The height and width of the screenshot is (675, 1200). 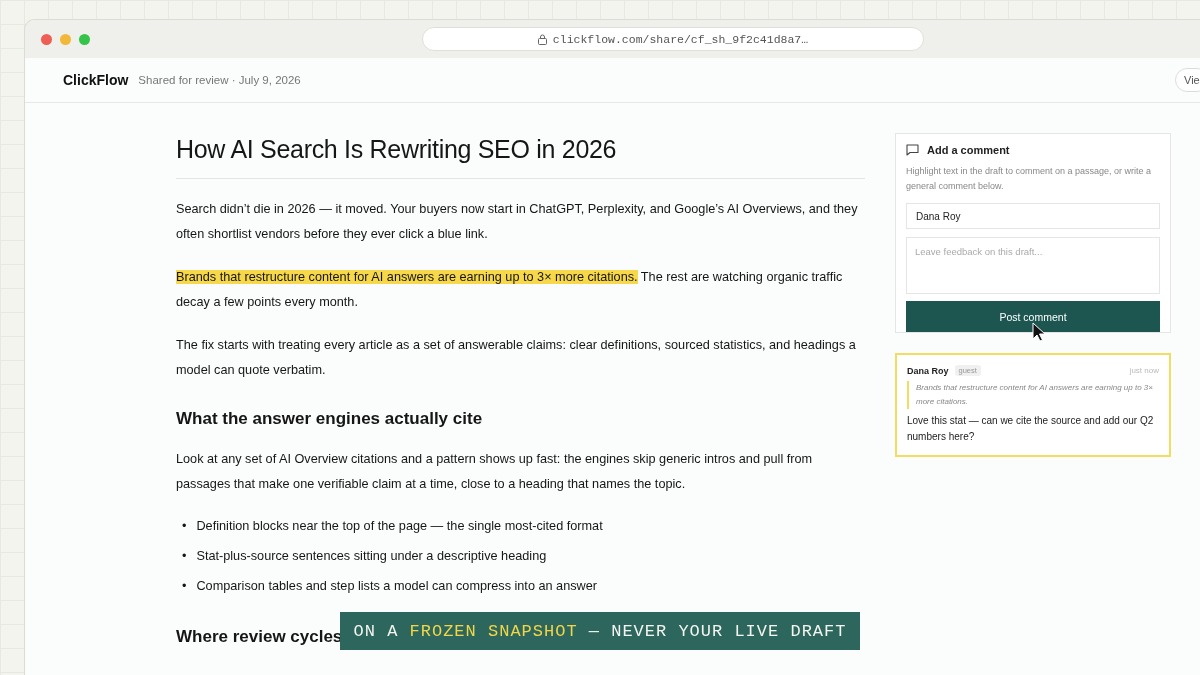 What do you see at coordinates (968, 150) in the screenshot?
I see `form-title: Add a comment` at bounding box center [968, 150].